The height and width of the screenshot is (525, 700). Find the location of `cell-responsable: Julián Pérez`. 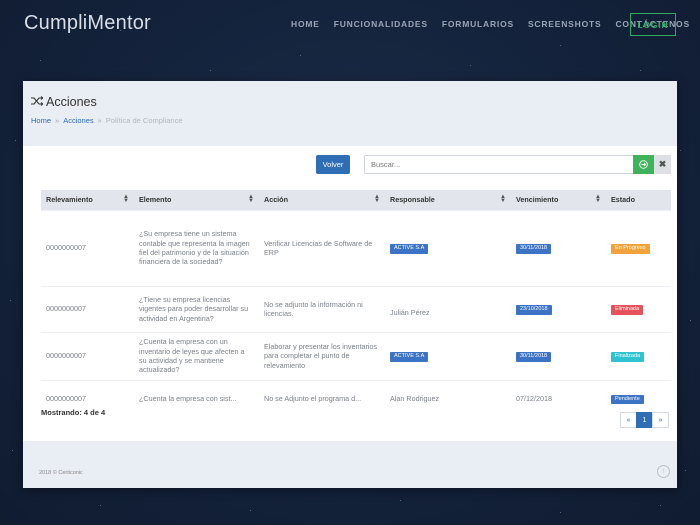

cell-responsable: Julián Pérez is located at coordinates (410, 313).